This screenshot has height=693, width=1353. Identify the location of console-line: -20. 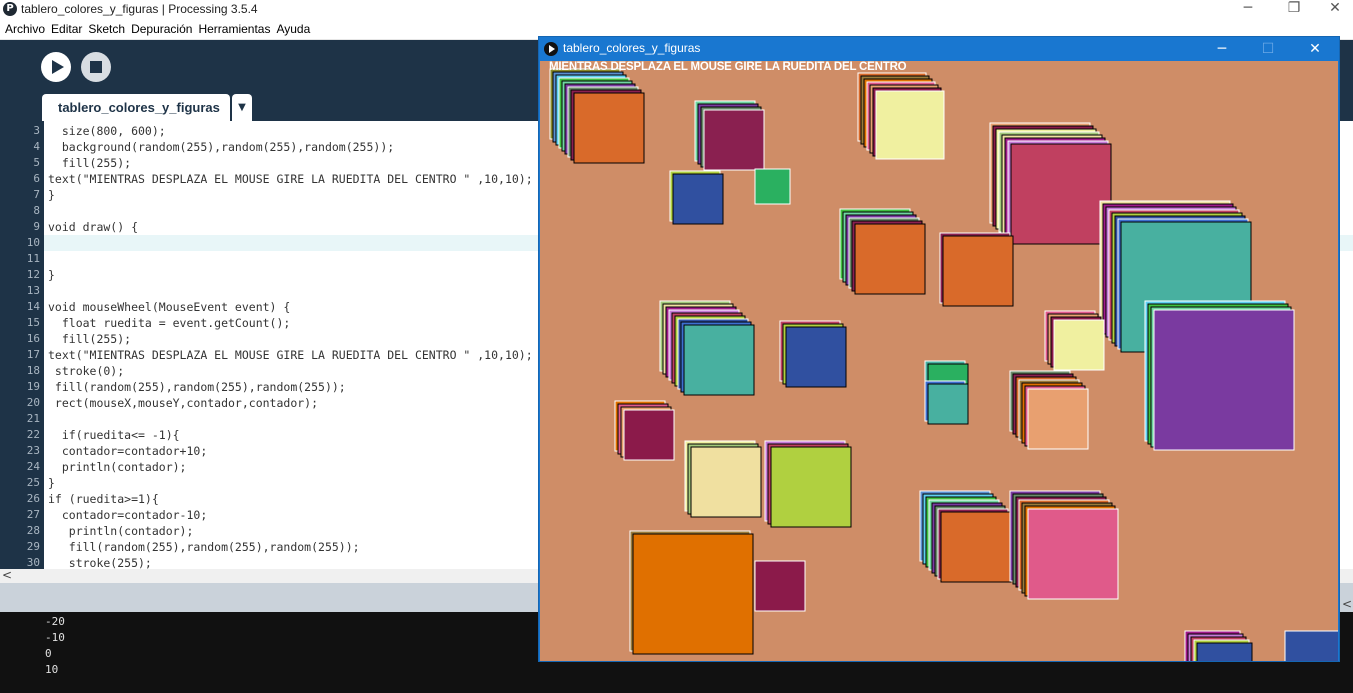
(55, 621).